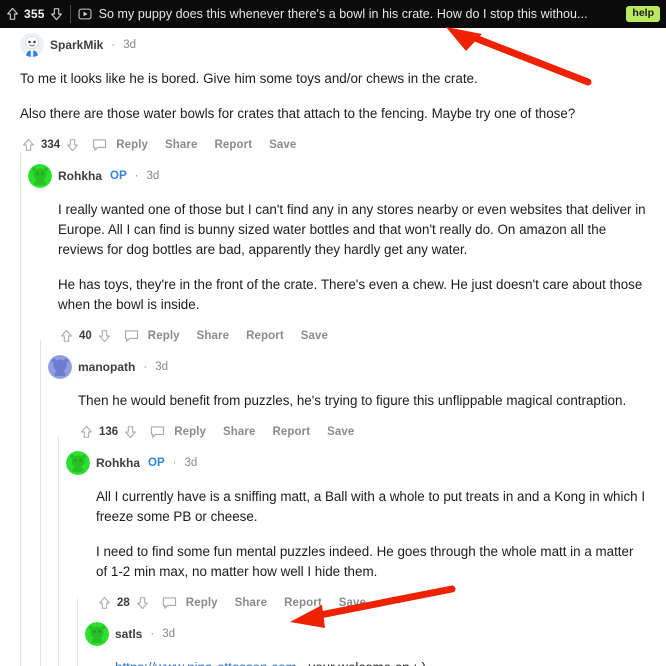 The width and height of the screenshot is (666, 666). Describe the element at coordinates (109, 432) in the screenshot. I see `comment-score: 136` at that location.